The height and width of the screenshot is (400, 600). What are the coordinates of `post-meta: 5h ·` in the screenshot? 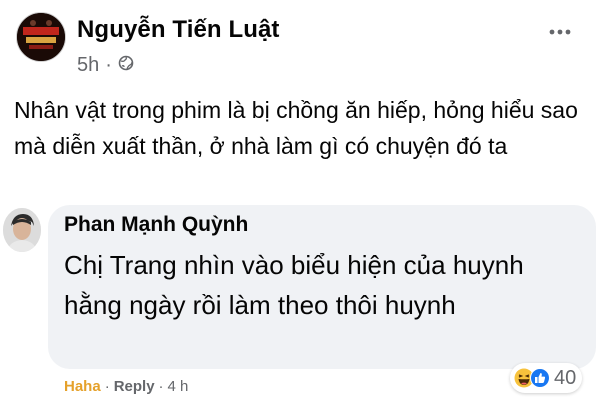 It's located at (105, 65).